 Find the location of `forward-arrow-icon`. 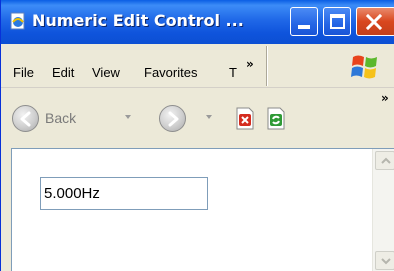

forward-arrow-icon is located at coordinates (173, 119).